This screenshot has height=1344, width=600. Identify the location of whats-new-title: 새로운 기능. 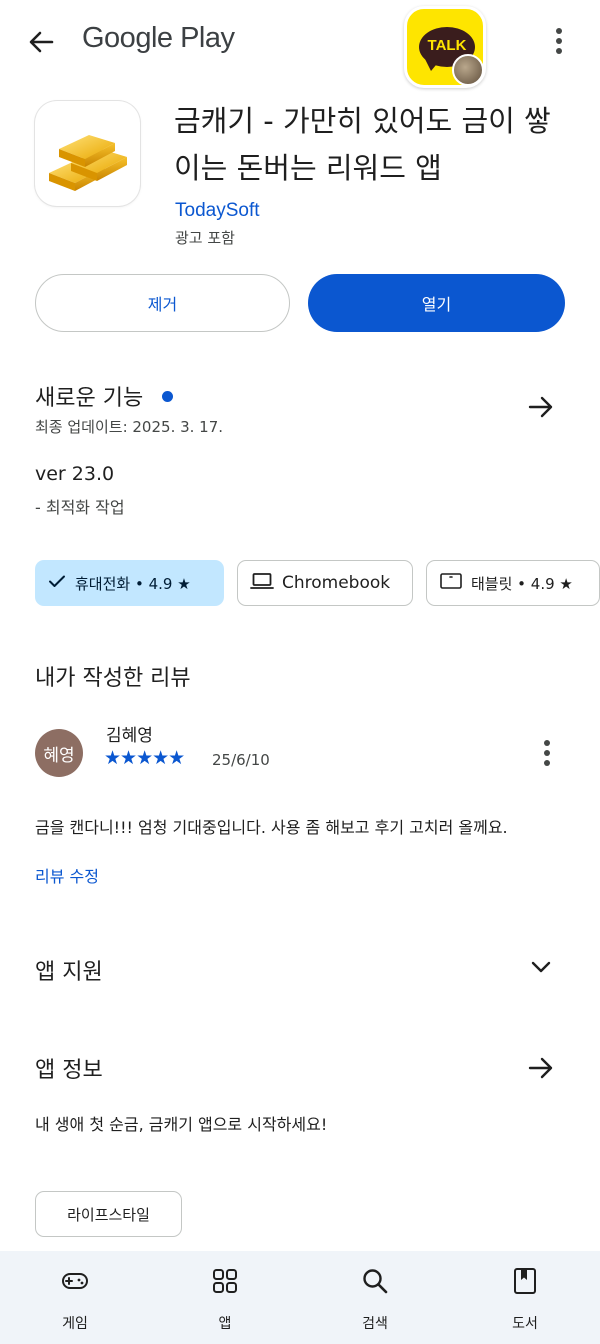
(89, 396).